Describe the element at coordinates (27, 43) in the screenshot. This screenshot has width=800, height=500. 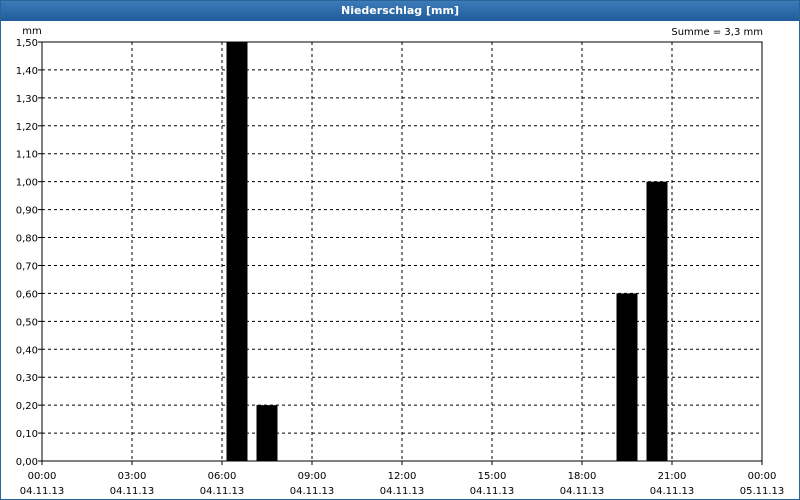
I see `y-tick-label: 1,50` at that location.